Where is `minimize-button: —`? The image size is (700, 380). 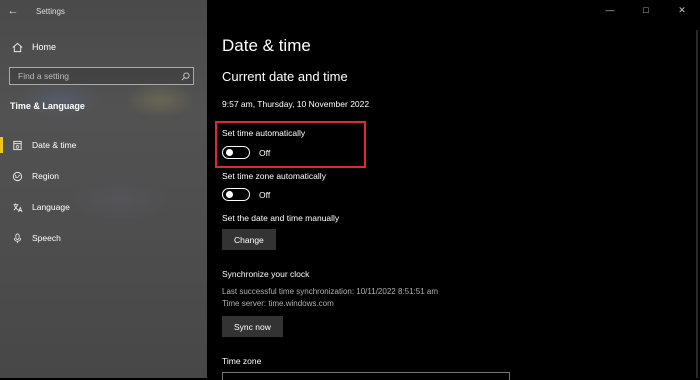
minimize-button: — is located at coordinates (610, 10).